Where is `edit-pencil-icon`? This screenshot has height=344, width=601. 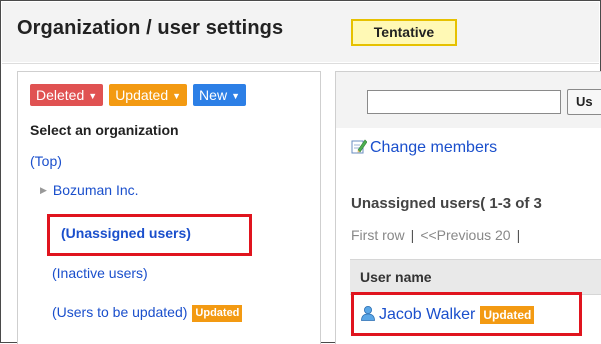 edit-pencil-icon is located at coordinates (359, 146).